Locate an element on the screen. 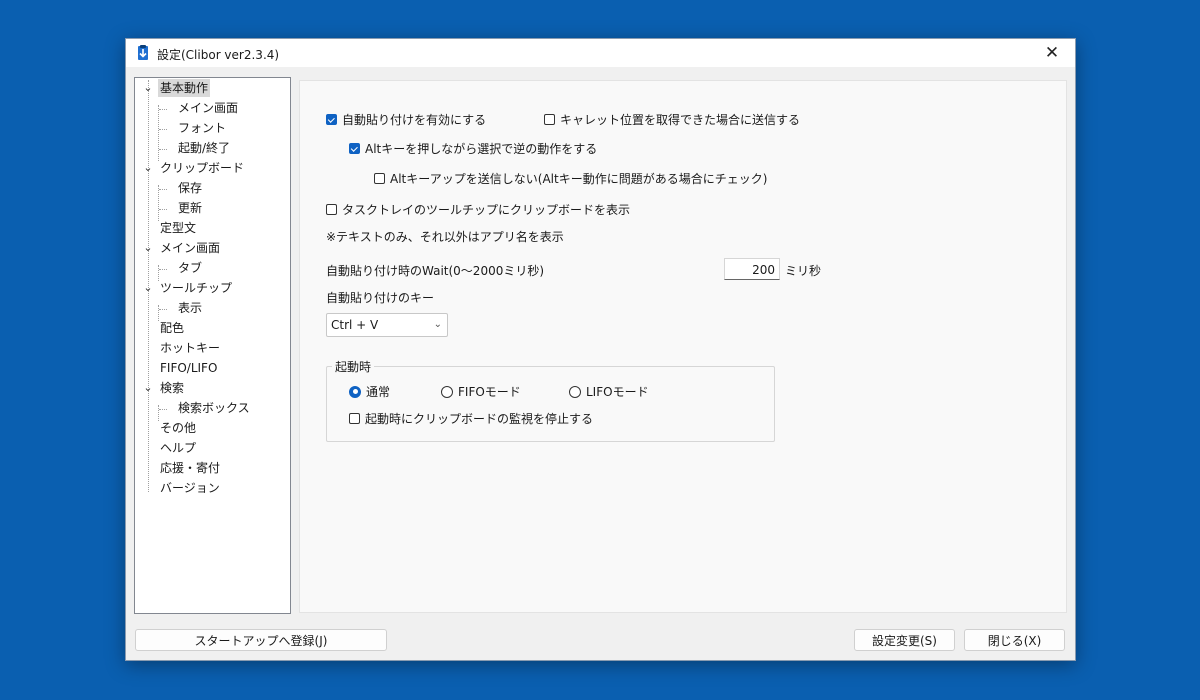  tree-item-basic: 基本動作 is located at coordinates (184, 88).